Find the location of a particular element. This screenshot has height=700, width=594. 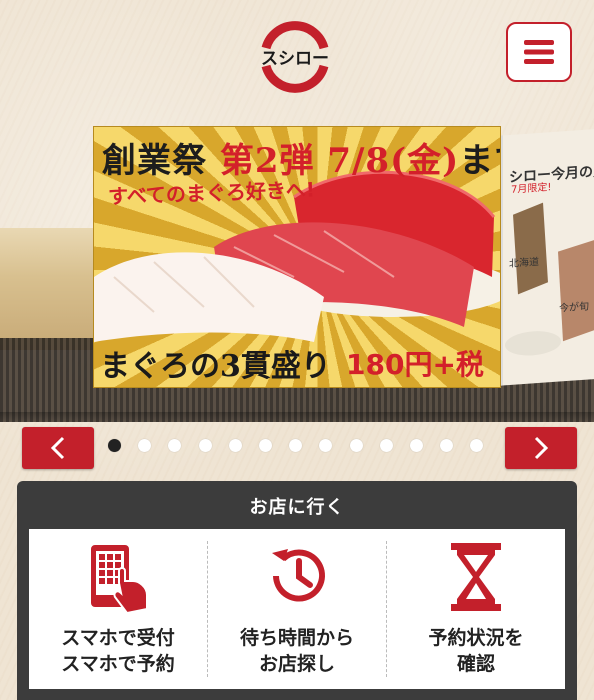

banner-title-suffix: まで! is located at coordinates (479, 161).